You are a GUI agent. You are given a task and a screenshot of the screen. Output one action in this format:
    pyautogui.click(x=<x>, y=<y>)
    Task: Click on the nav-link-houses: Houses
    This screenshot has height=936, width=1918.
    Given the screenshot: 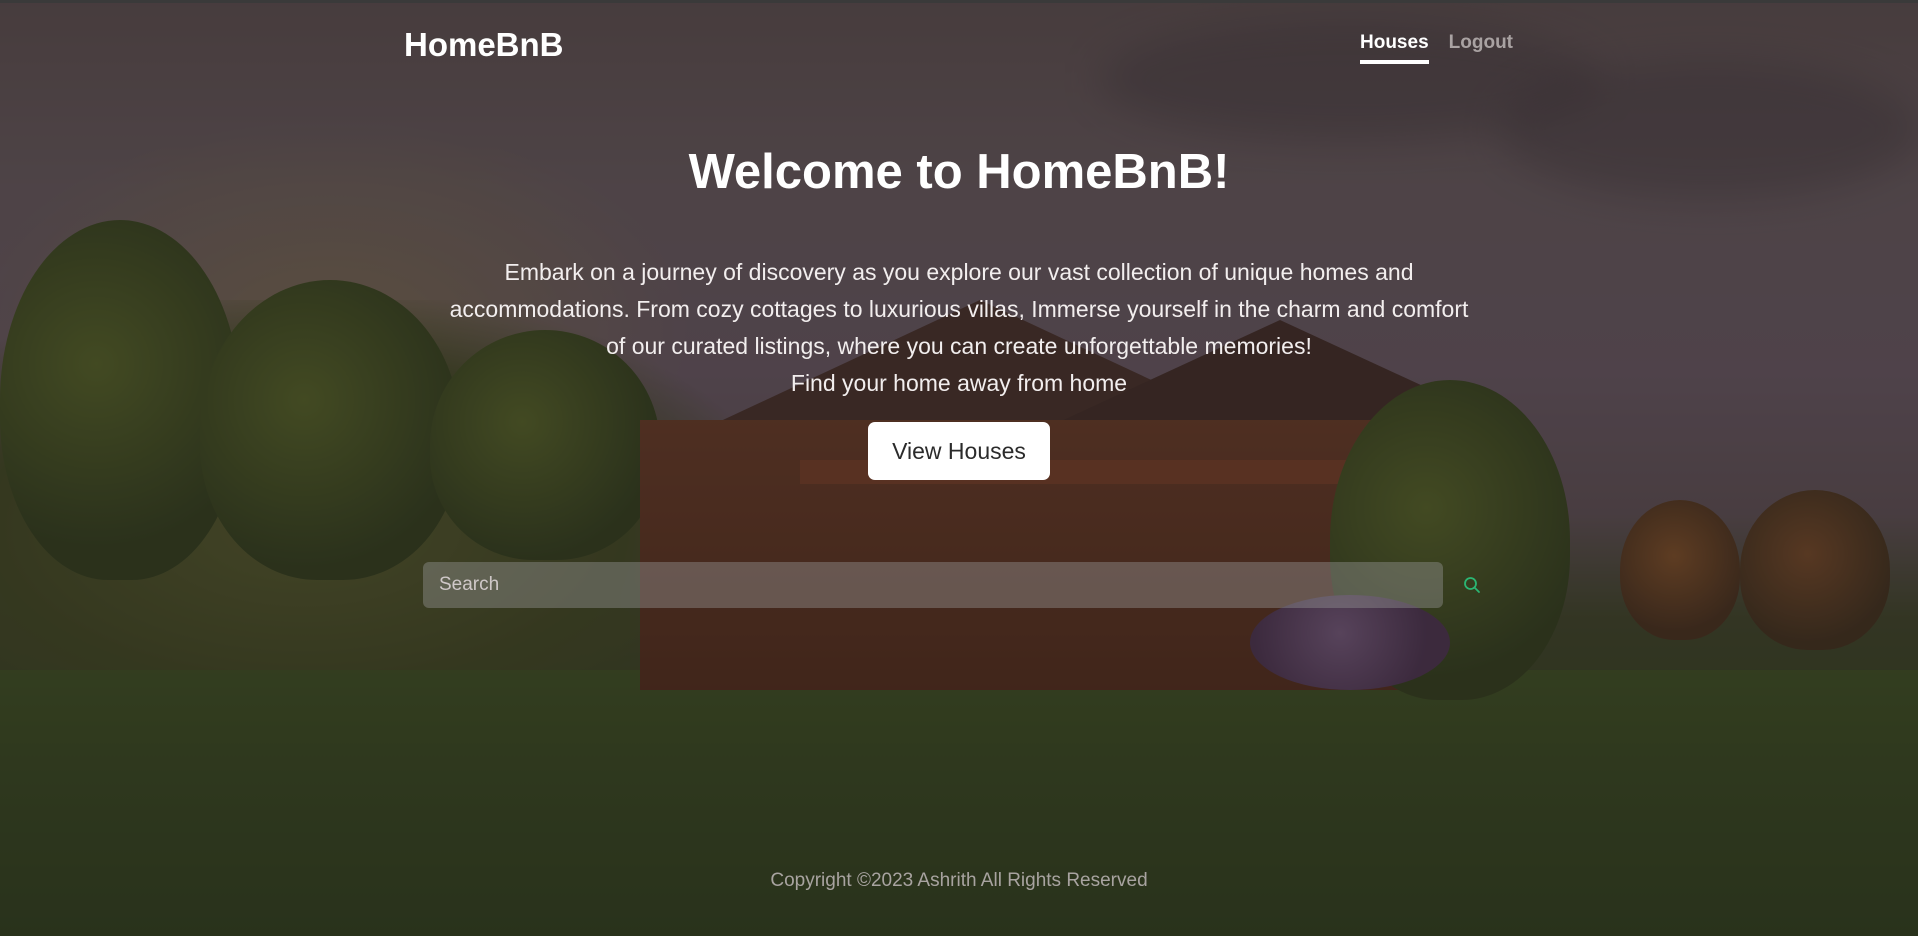 What is the action you would take?
    pyautogui.click(x=1394, y=48)
    